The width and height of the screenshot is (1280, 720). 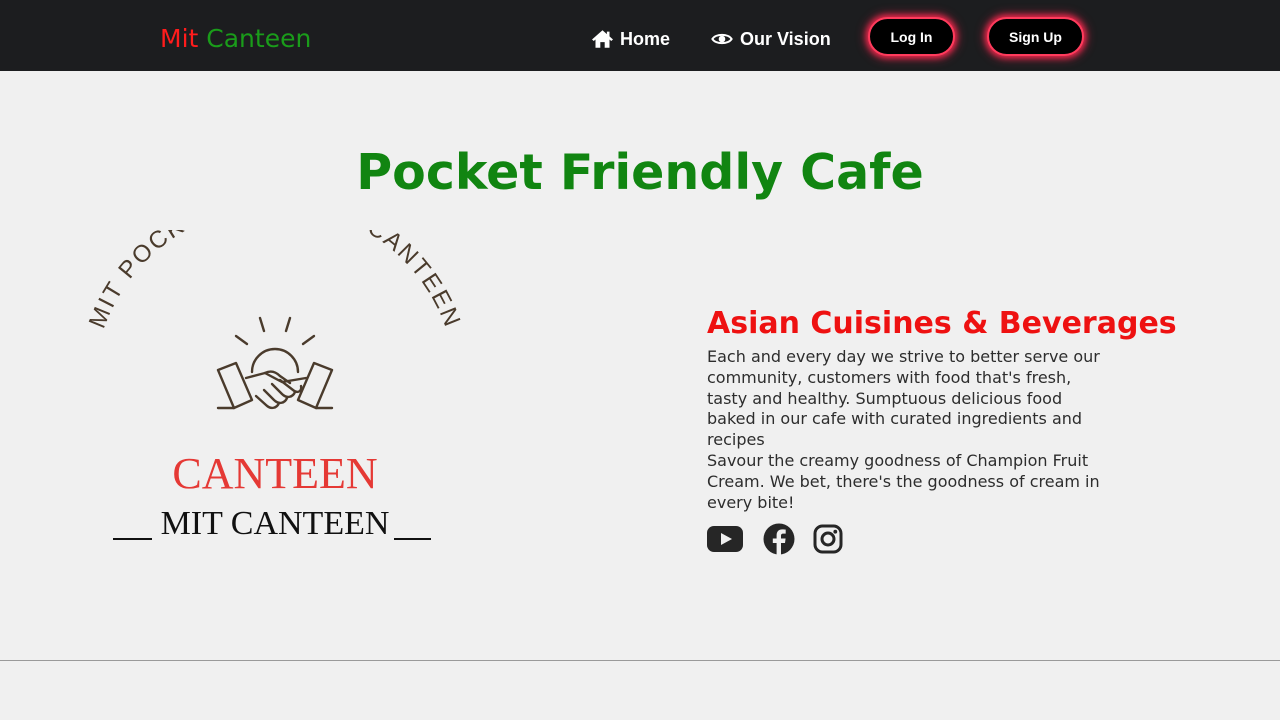 I want to click on section-heading: Asian Cuisines & Beverages, so click(x=942, y=323).